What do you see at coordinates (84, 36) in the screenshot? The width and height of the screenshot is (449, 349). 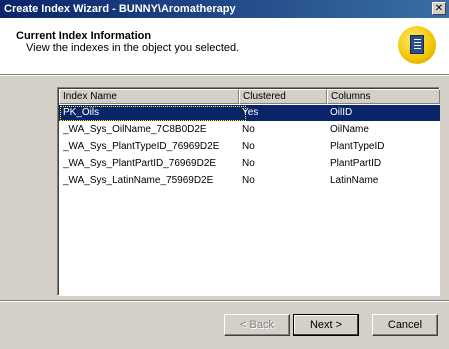 I see `page-title: Current Index Information` at bounding box center [84, 36].